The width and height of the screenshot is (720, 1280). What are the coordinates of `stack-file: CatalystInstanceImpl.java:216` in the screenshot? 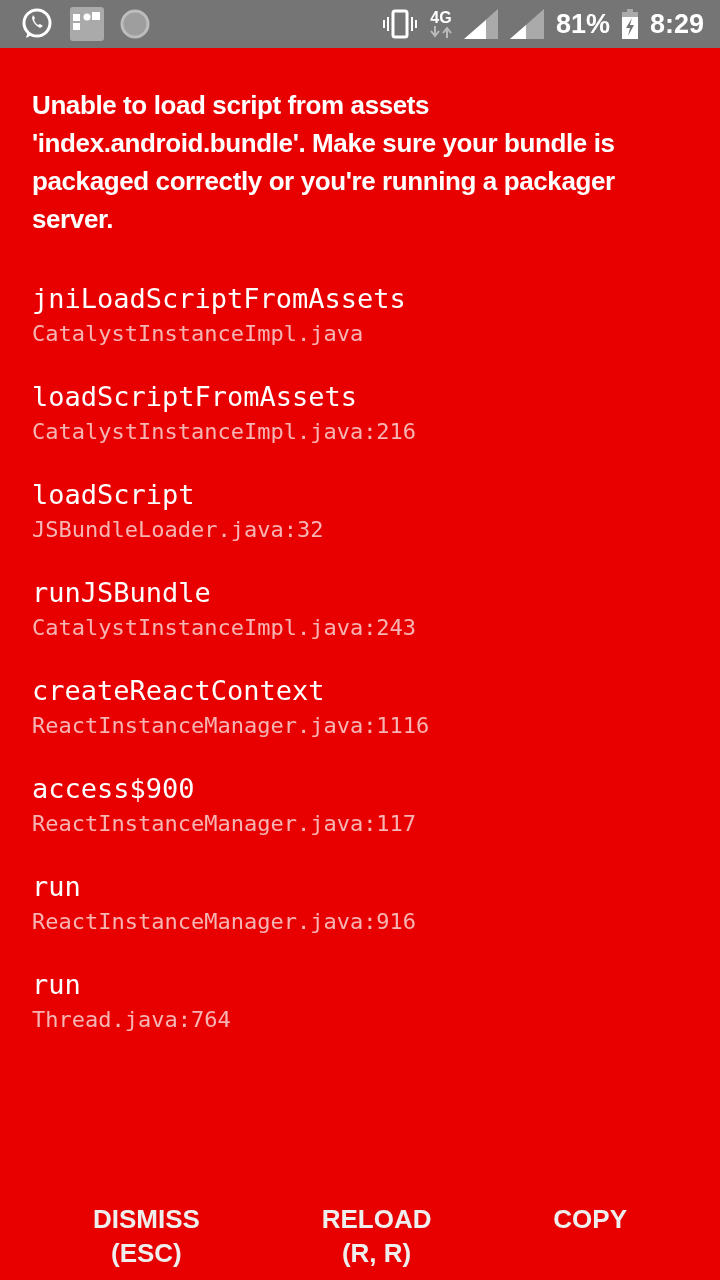 It's located at (225, 432).